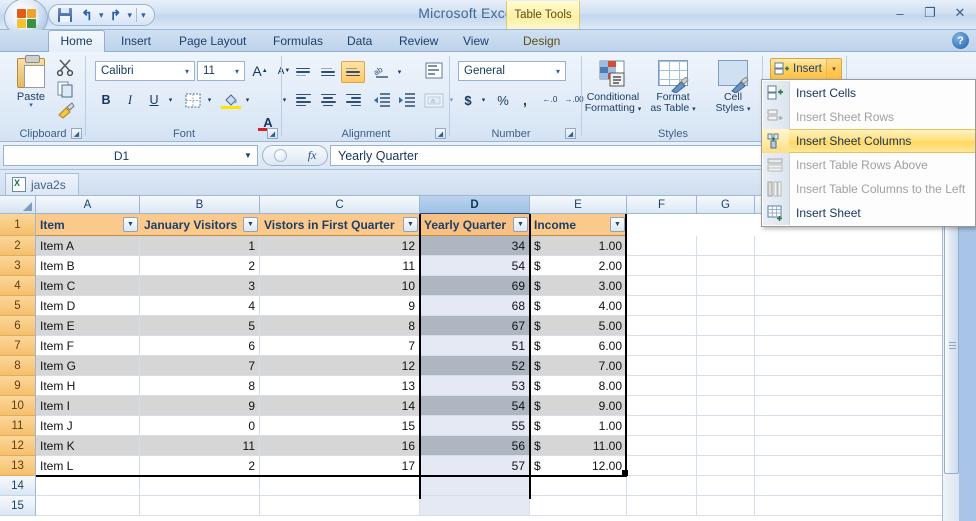 The width and height of the screenshot is (976, 521). I want to click on table-header-yearly-quarter: Yearly Quarter ▼, so click(475, 225).